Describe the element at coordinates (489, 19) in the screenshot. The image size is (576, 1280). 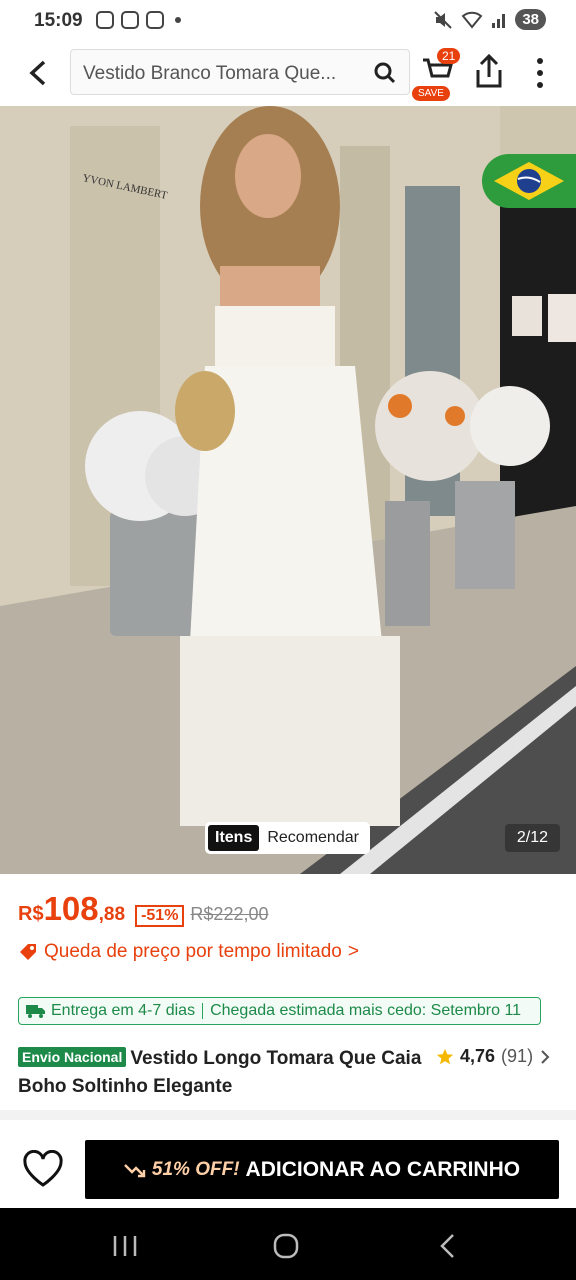
I see `system-icons: 38` at that location.